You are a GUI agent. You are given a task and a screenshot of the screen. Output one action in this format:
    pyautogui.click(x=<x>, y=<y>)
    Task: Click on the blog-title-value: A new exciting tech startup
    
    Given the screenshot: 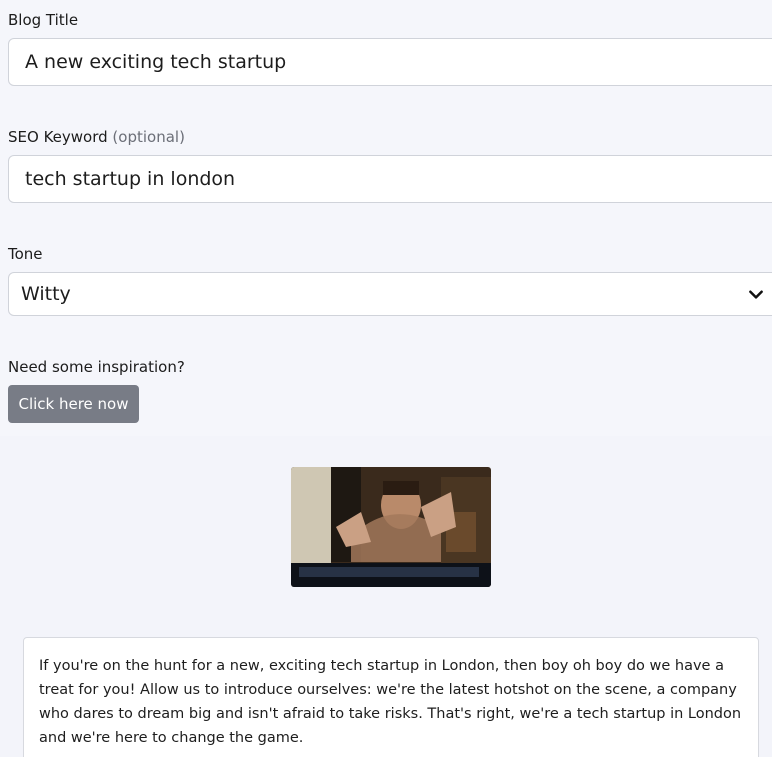 What is the action you would take?
    pyautogui.click(x=156, y=62)
    